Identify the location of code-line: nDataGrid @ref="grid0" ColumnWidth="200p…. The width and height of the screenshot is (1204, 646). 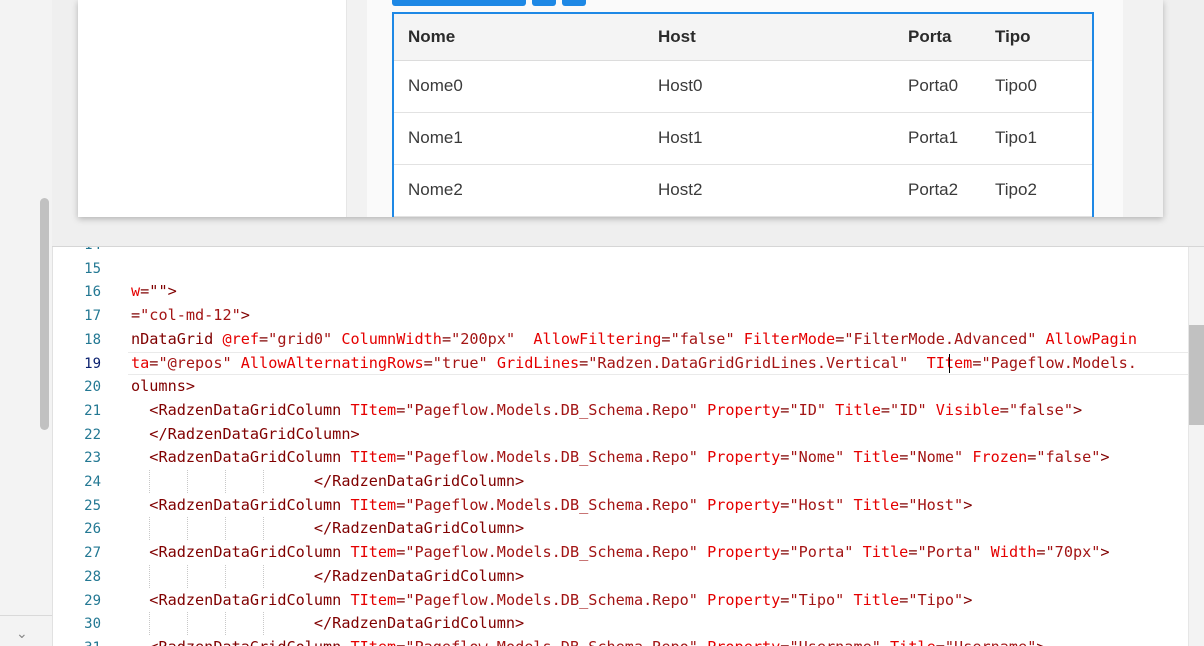
(634, 339).